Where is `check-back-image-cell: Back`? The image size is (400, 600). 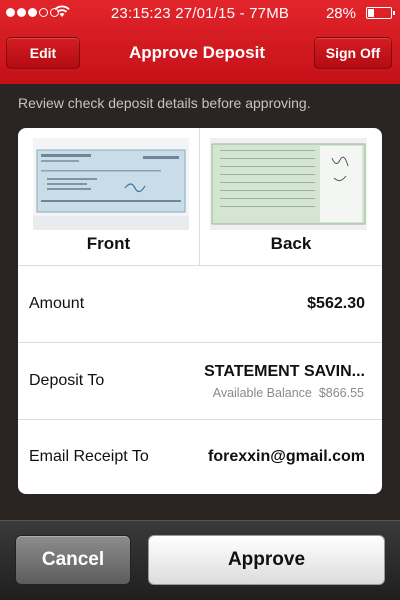
check-back-image-cell: Back is located at coordinates (291, 197).